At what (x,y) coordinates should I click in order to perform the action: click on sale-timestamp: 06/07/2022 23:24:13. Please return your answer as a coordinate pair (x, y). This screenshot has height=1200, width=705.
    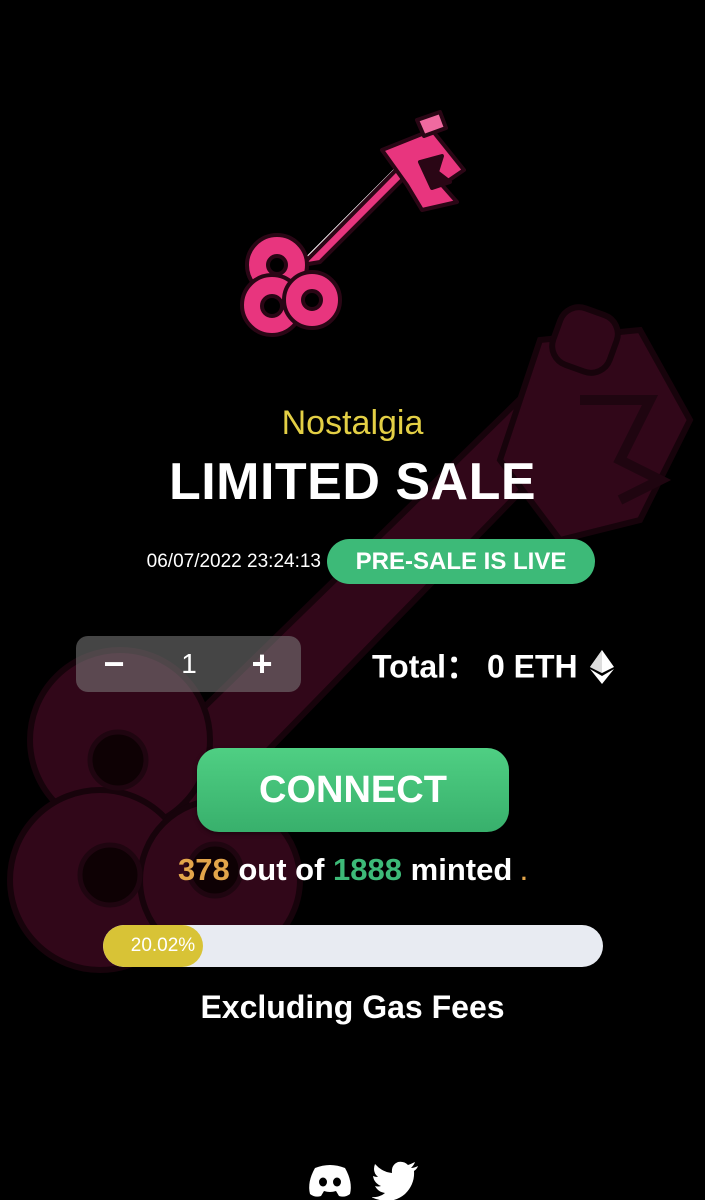
    Looking at the image, I should click on (233, 561).